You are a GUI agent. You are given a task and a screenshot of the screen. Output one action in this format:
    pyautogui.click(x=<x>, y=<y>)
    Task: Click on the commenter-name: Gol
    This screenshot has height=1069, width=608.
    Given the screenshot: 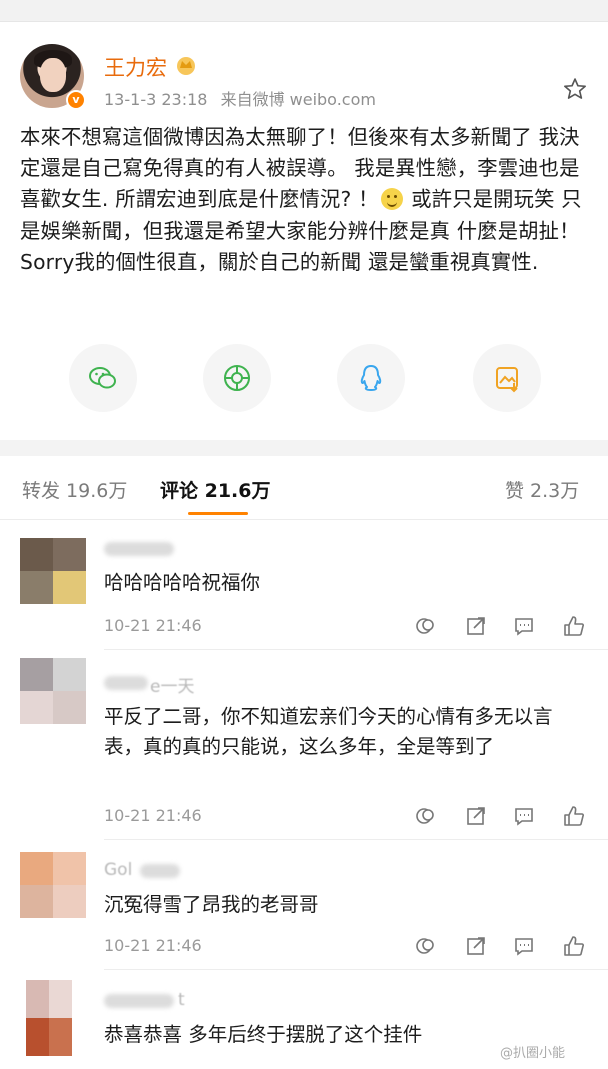 What is the action you would take?
    pyautogui.click(x=118, y=870)
    